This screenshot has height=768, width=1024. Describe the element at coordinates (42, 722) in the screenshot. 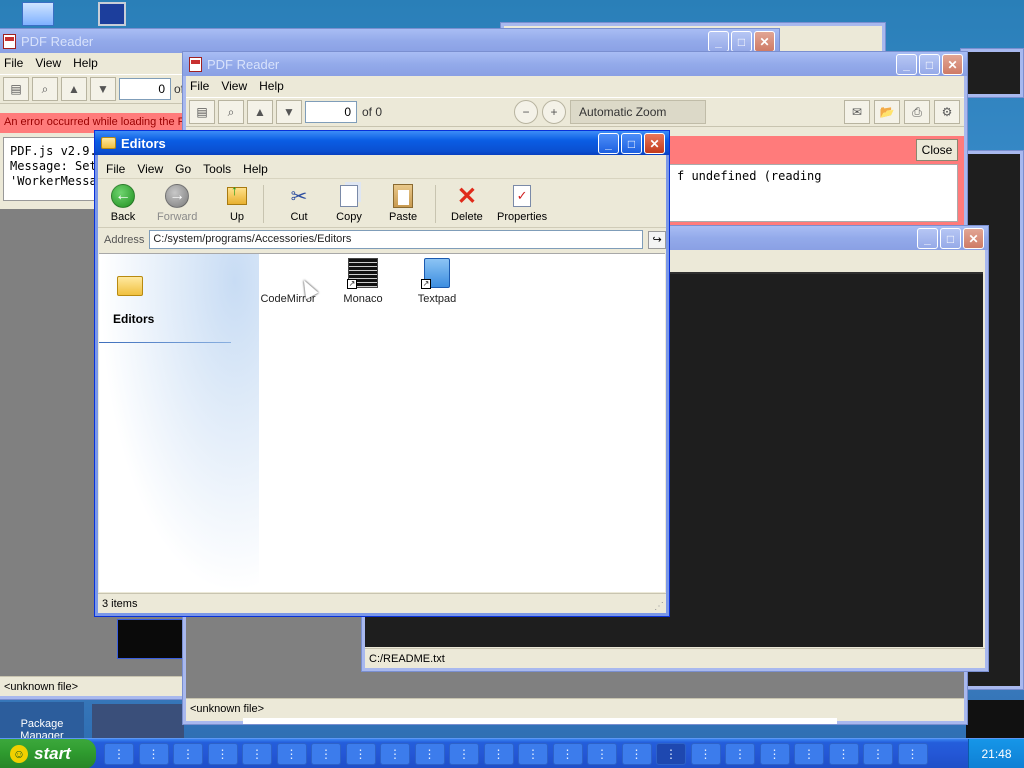

I see `package-manager-desktop-item: Package Manager` at that location.